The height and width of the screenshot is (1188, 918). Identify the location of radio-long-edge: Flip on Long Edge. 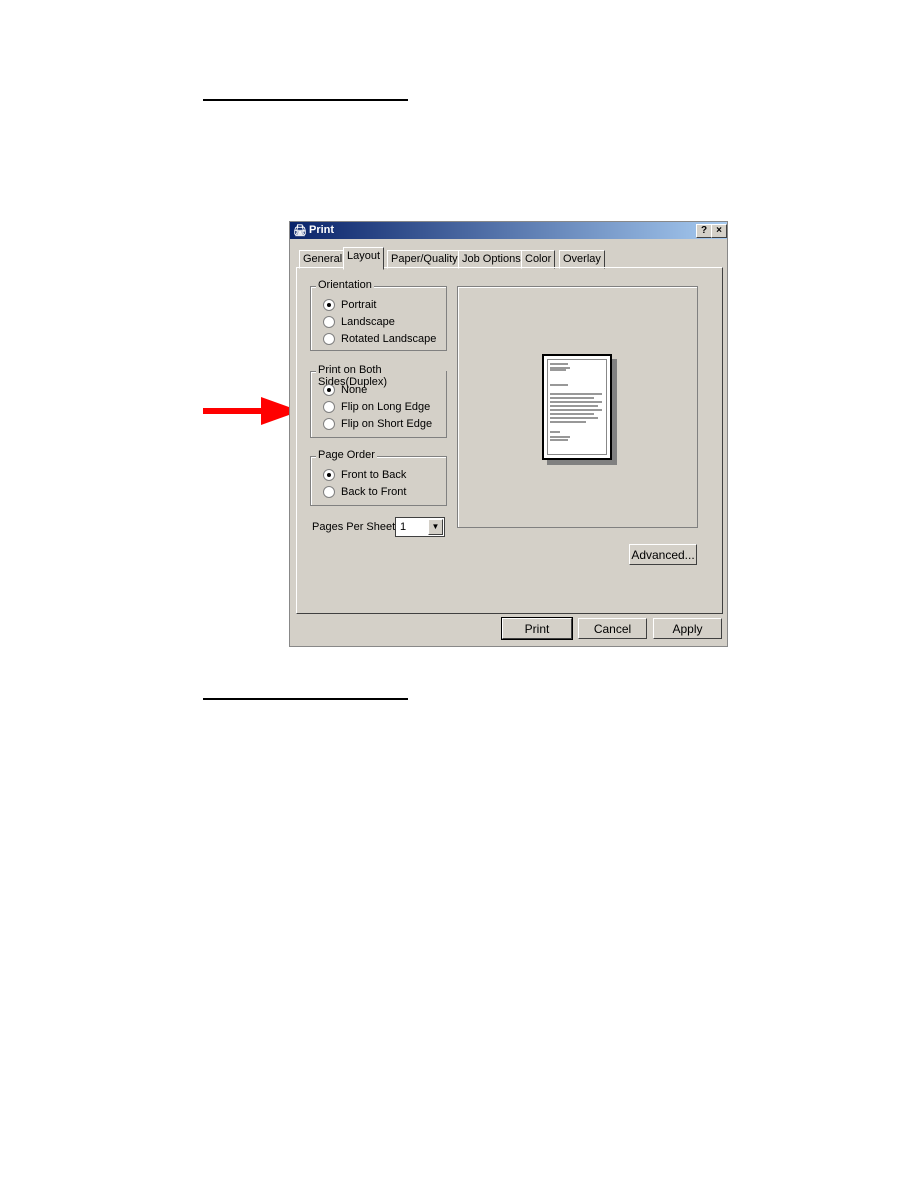
(376, 407).